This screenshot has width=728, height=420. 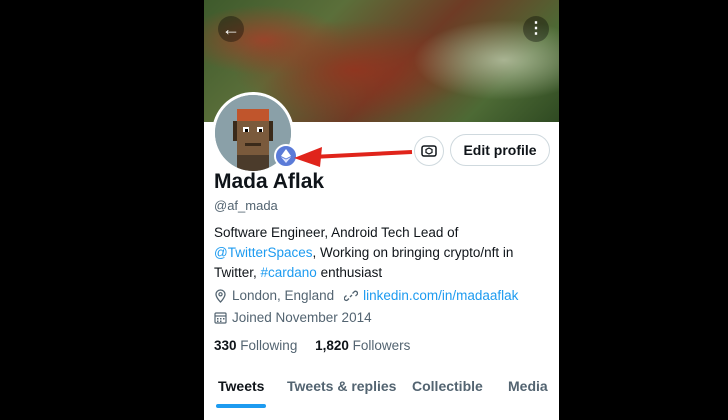 I want to click on annotation-arrow-icon, so click(x=353, y=157).